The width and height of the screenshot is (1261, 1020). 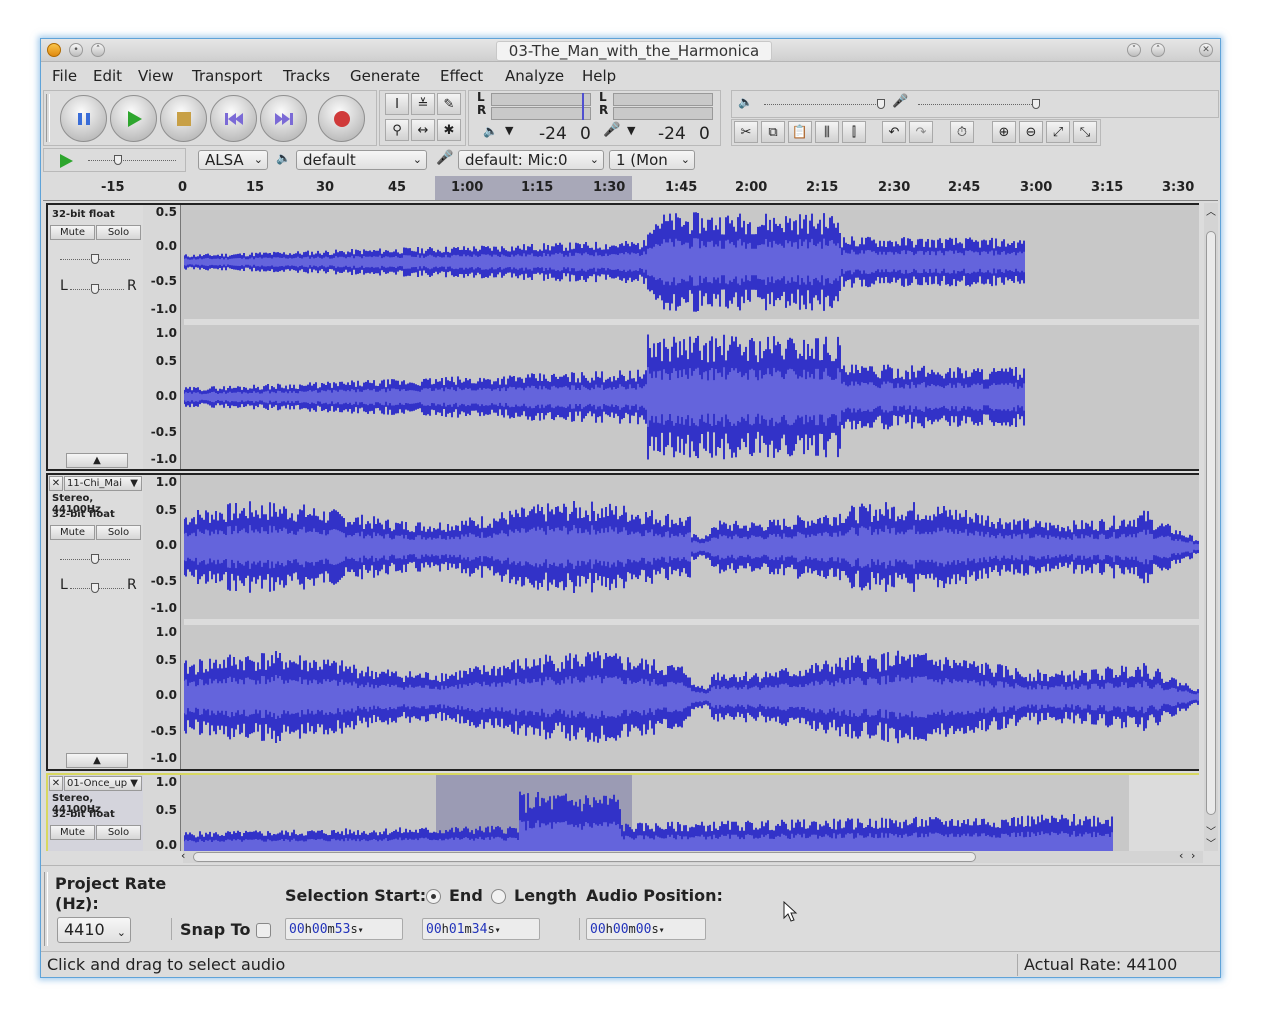 What do you see at coordinates (881, 104) in the screenshot?
I see `output-volume-knob` at bounding box center [881, 104].